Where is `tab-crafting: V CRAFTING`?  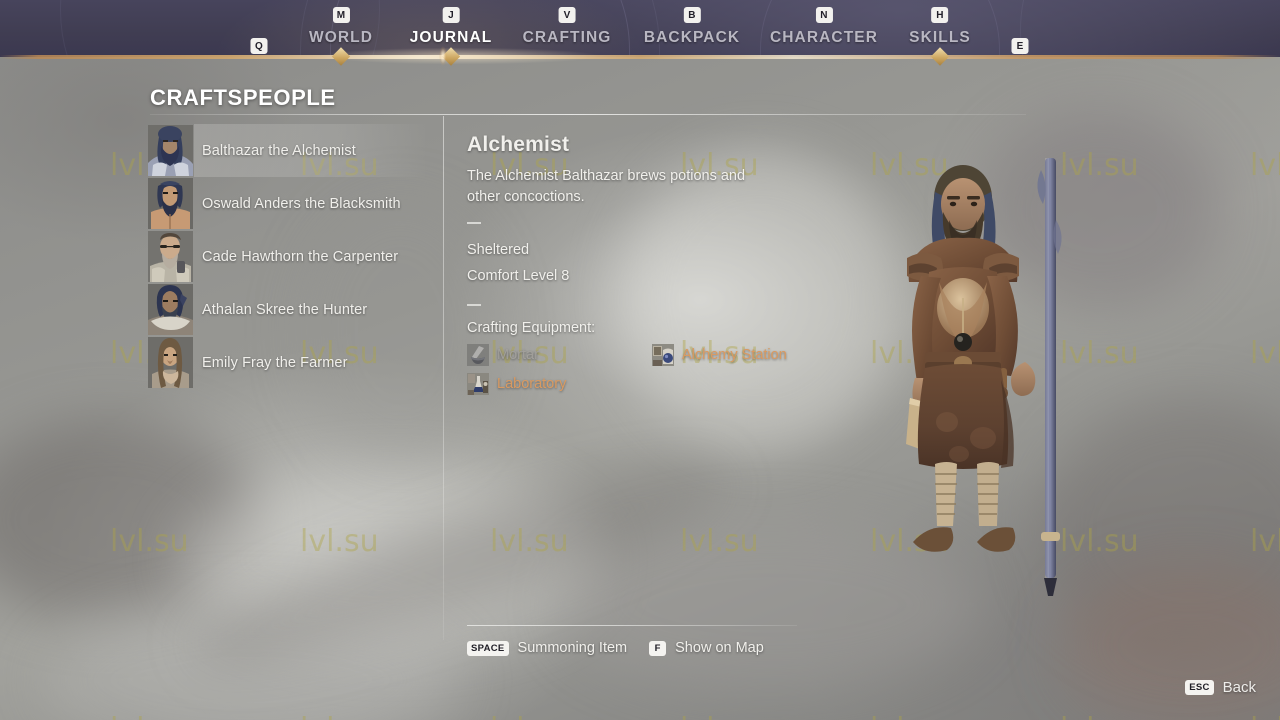 tab-crafting: V CRAFTING is located at coordinates (567, 28).